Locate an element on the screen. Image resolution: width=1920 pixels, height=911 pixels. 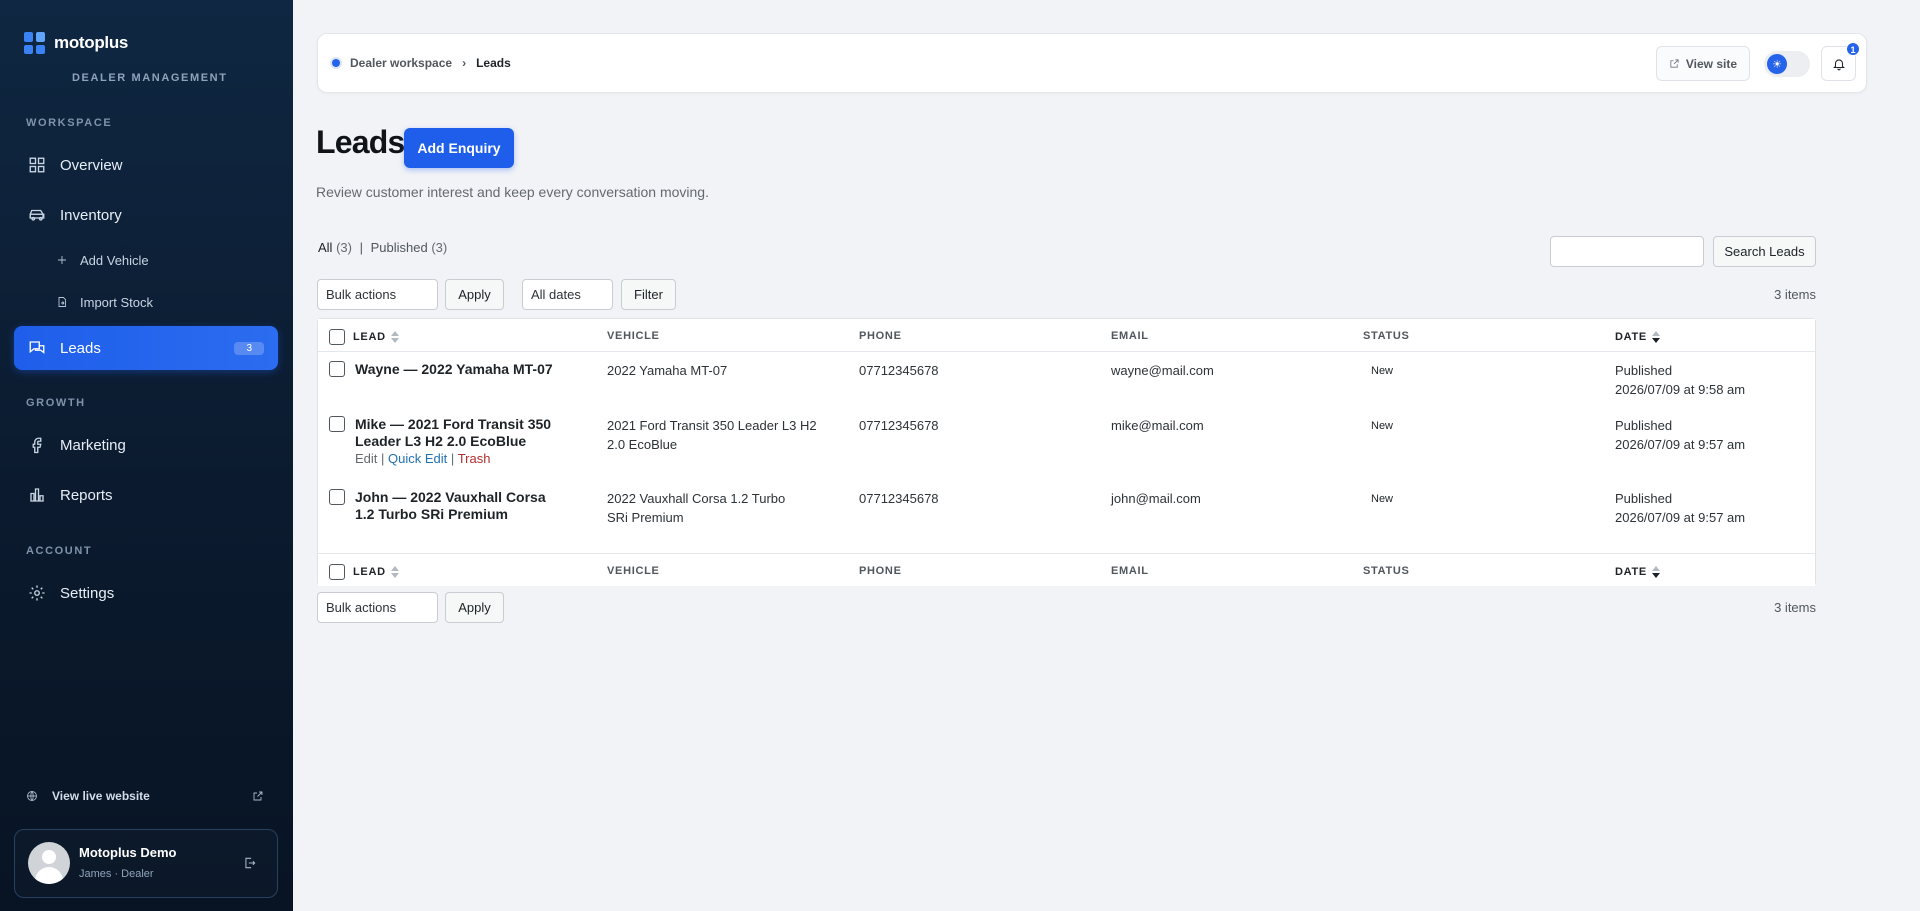
notifications-button: 1 is located at coordinates (1840, 61).